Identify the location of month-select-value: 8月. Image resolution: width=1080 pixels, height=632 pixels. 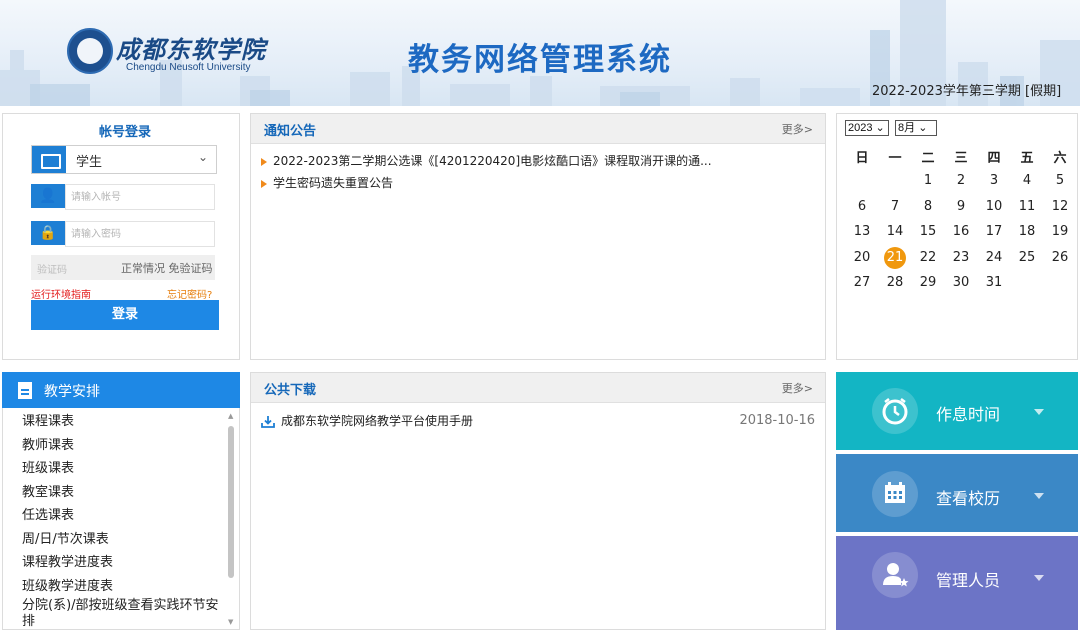
(907, 128).